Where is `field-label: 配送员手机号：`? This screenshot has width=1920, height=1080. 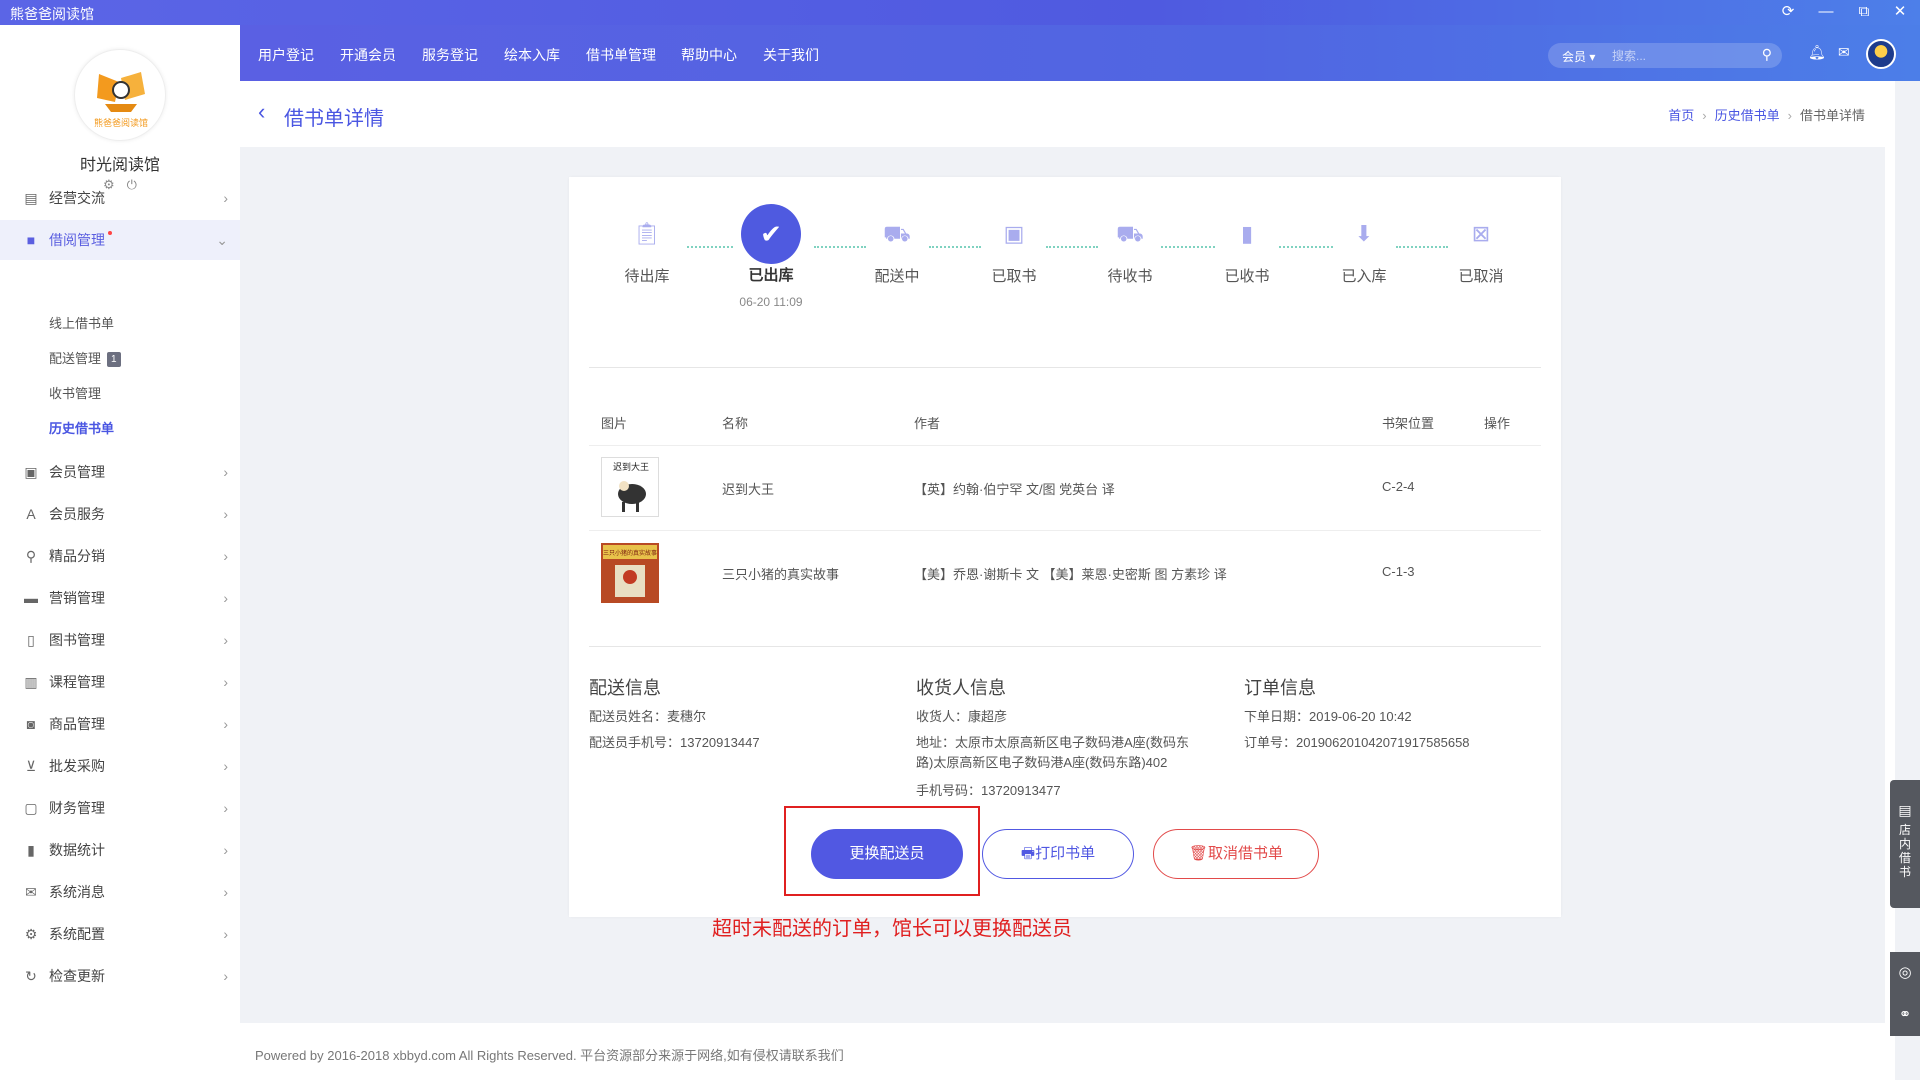
field-label: 配送员手机号： is located at coordinates (635, 742).